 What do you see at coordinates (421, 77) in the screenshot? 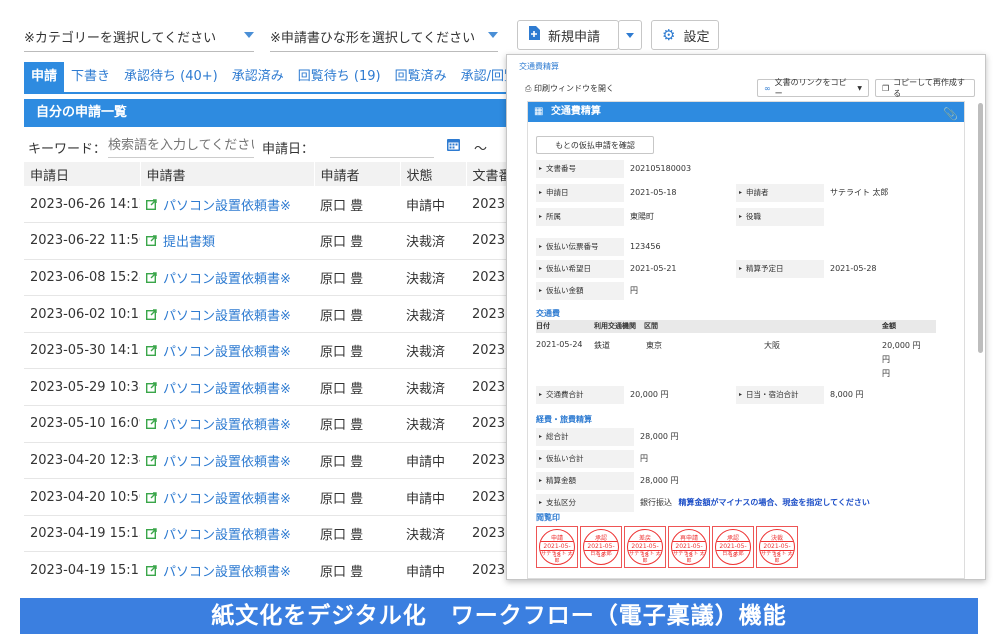
I see `tab-reviewed: 回覧済み` at bounding box center [421, 77].